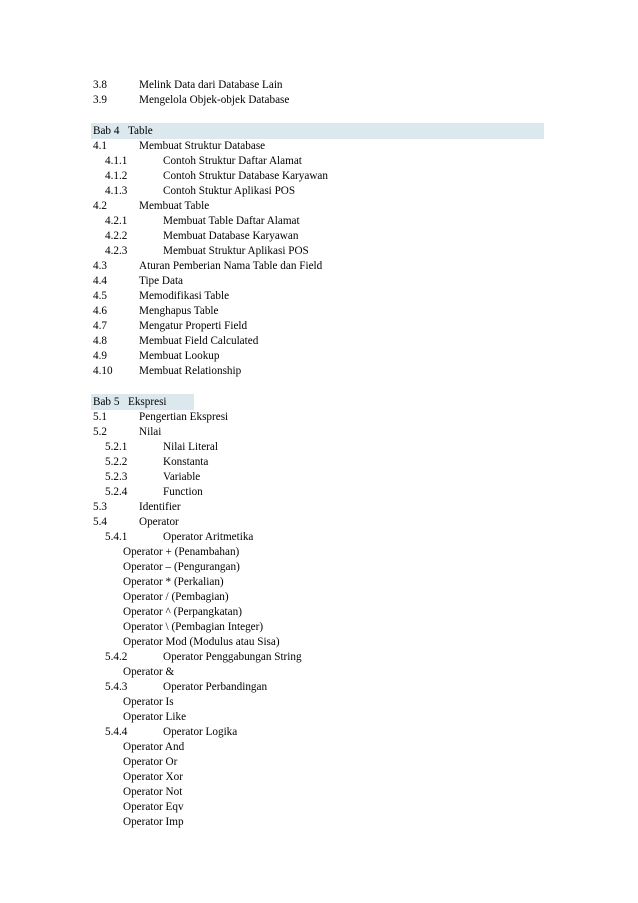 This screenshot has width=638, height=903. Describe the element at coordinates (319, 747) in the screenshot. I see `toc-entry: Operator And` at that location.